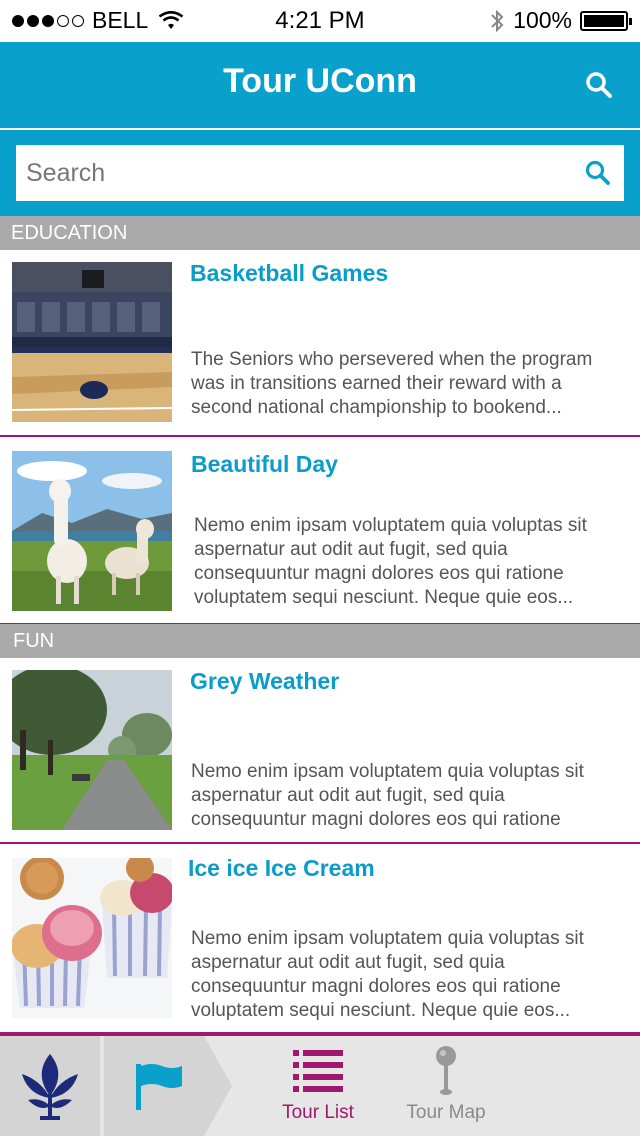 This screenshot has width=640, height=1136. I want to click on item-title: Beautiful Day, so click(264, 464).